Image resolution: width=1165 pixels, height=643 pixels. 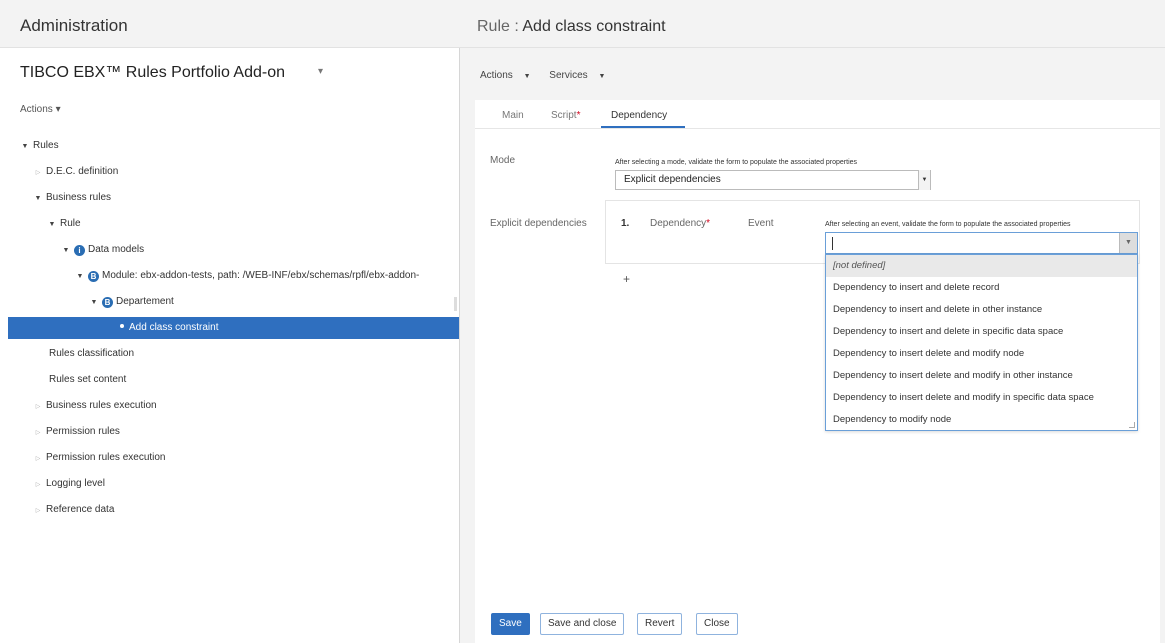 I want to click on tree-item-add-class-constraint: Add class constraint, so click(x=233, y=328).